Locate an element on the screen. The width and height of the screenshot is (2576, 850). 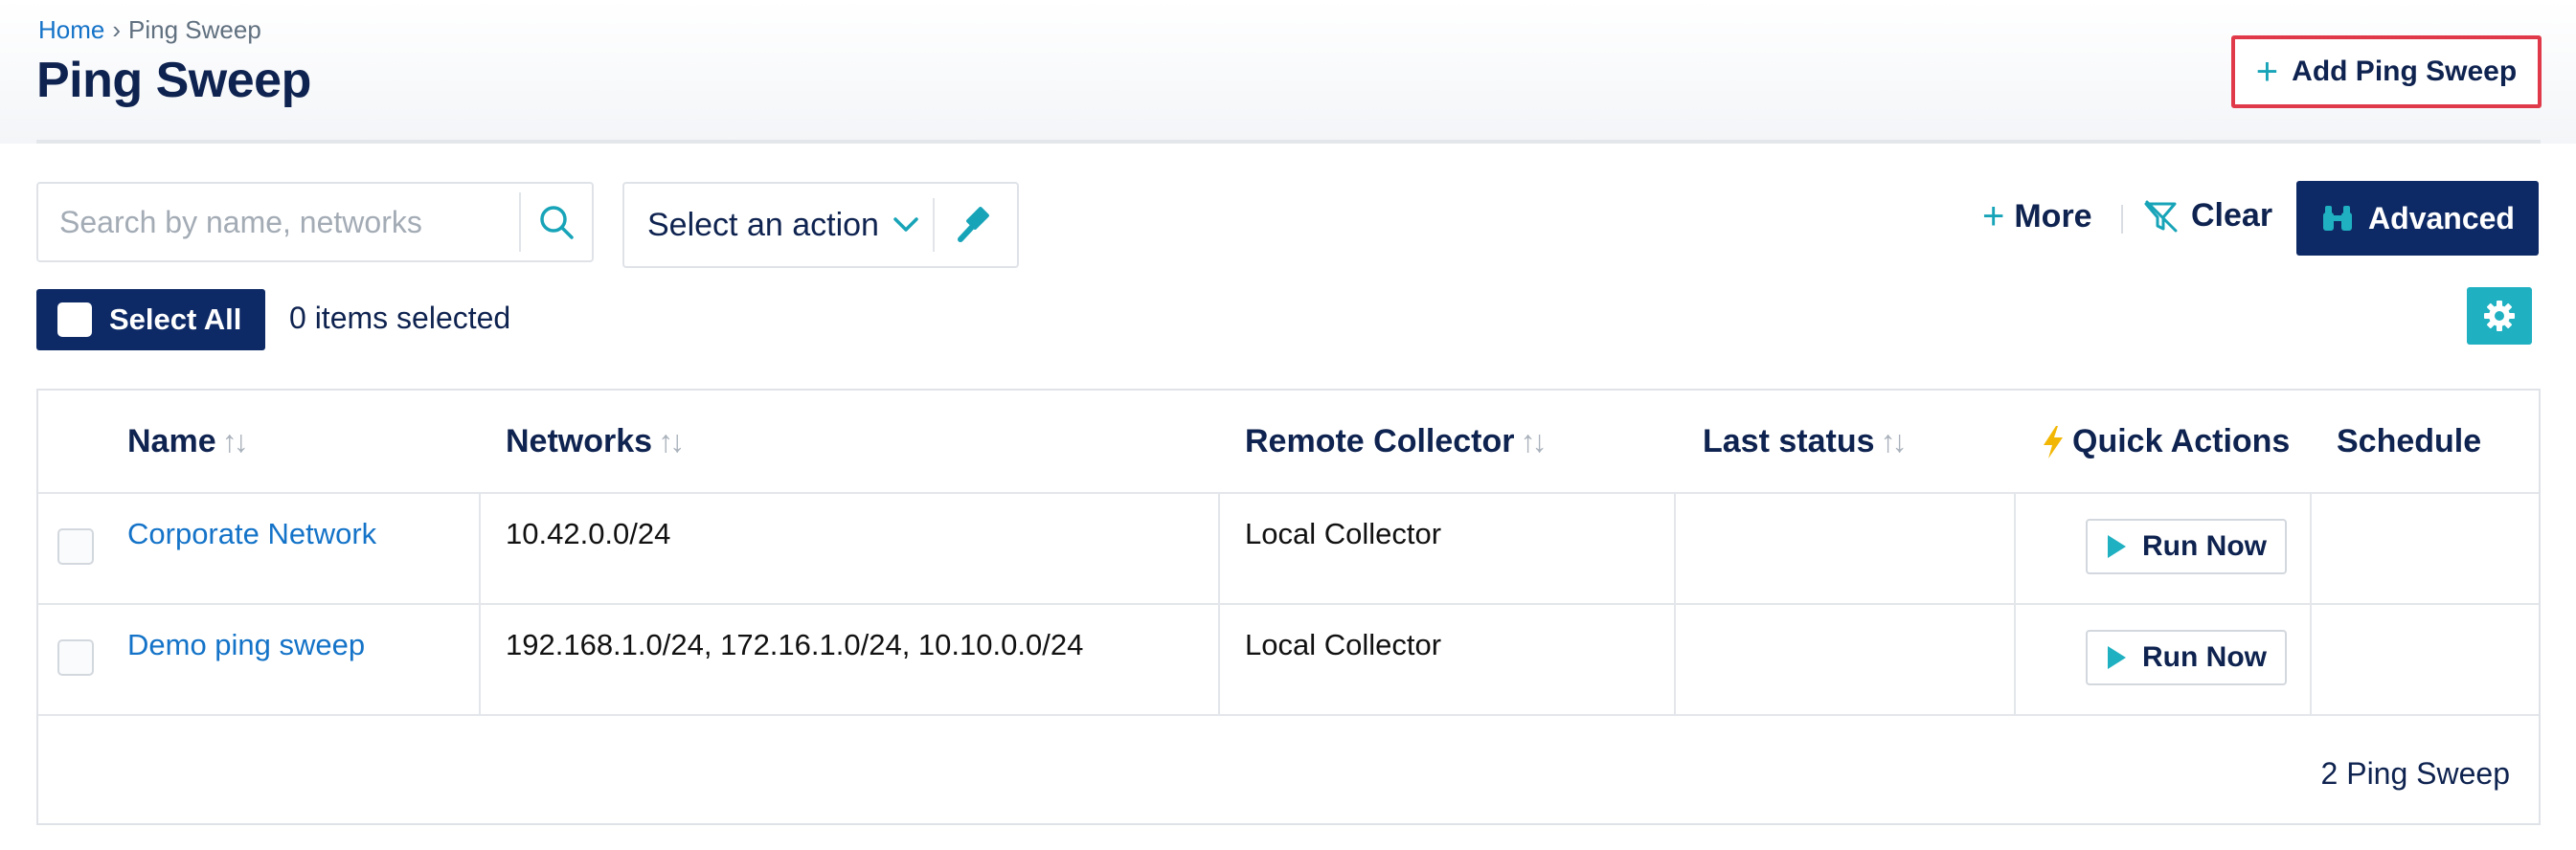
search-button is located at coordinates (556, 222).